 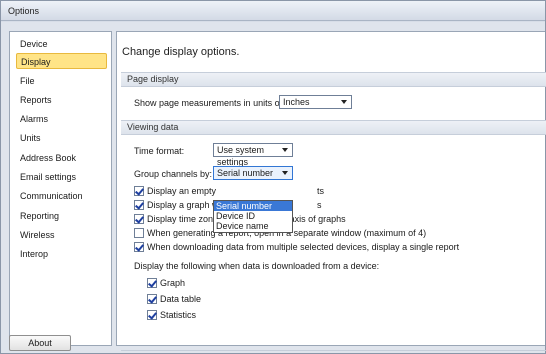 I want to click on checkbox-single-report, so click(x=139, y=247).